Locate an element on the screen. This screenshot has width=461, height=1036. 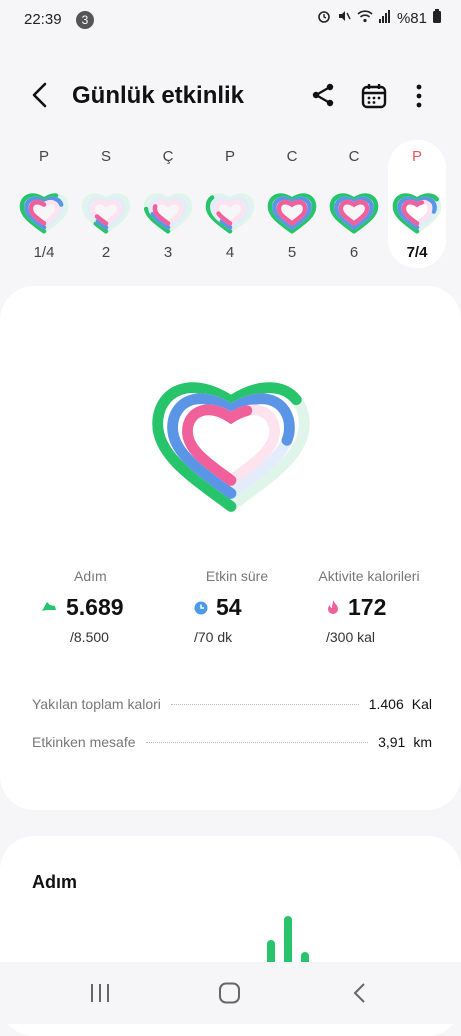
day-item: P 1/4 is located at coordinates (44, 204).